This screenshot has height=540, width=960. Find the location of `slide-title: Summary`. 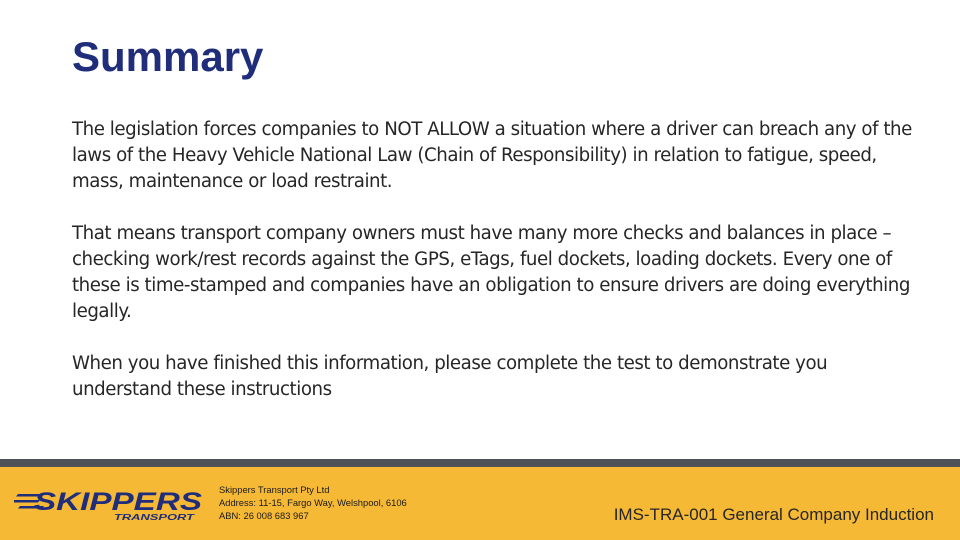

slide-title: Summary is located at coordinates (168, 56).